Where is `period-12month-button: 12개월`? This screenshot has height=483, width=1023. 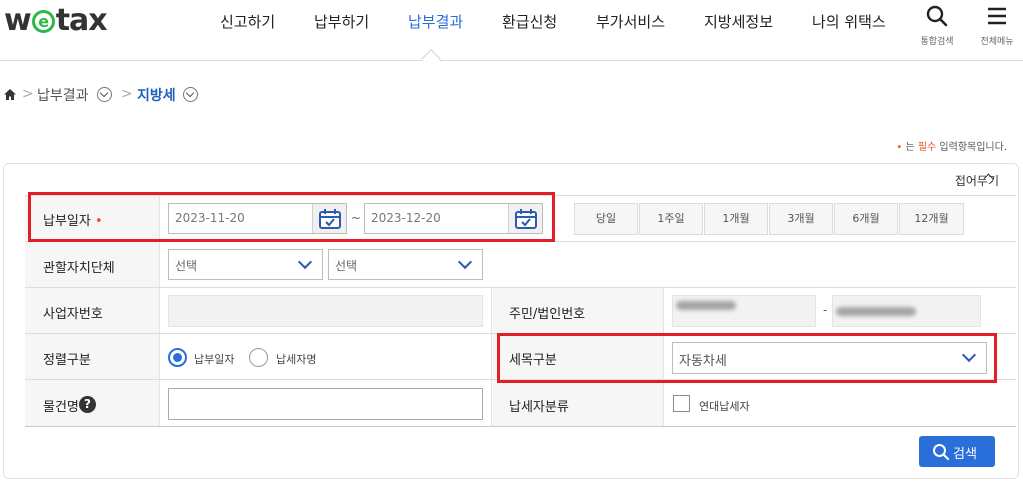
period-12month-button: 12개월 is located at coordinates (931, 219).